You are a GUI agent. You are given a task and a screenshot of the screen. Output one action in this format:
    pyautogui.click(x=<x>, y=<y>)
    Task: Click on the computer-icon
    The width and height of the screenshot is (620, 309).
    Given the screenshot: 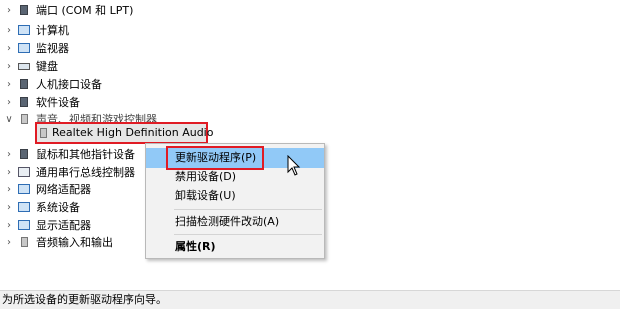 What is the action you would take?
    pyautogui.click(x=24, y=30)
    